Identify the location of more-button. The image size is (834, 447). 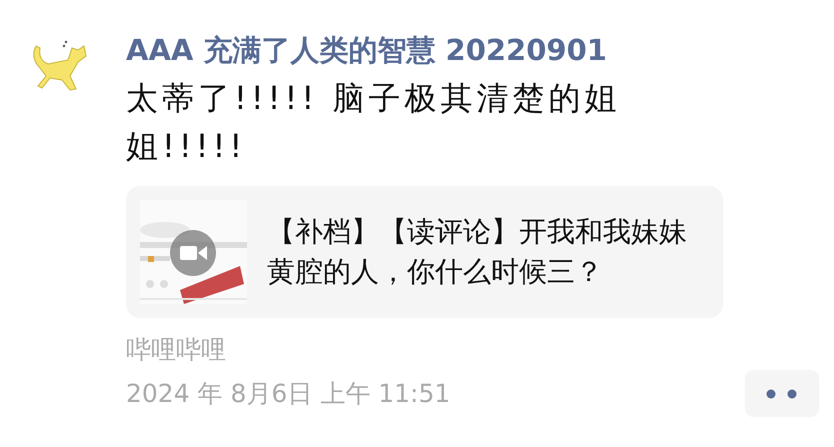
(782, 393).